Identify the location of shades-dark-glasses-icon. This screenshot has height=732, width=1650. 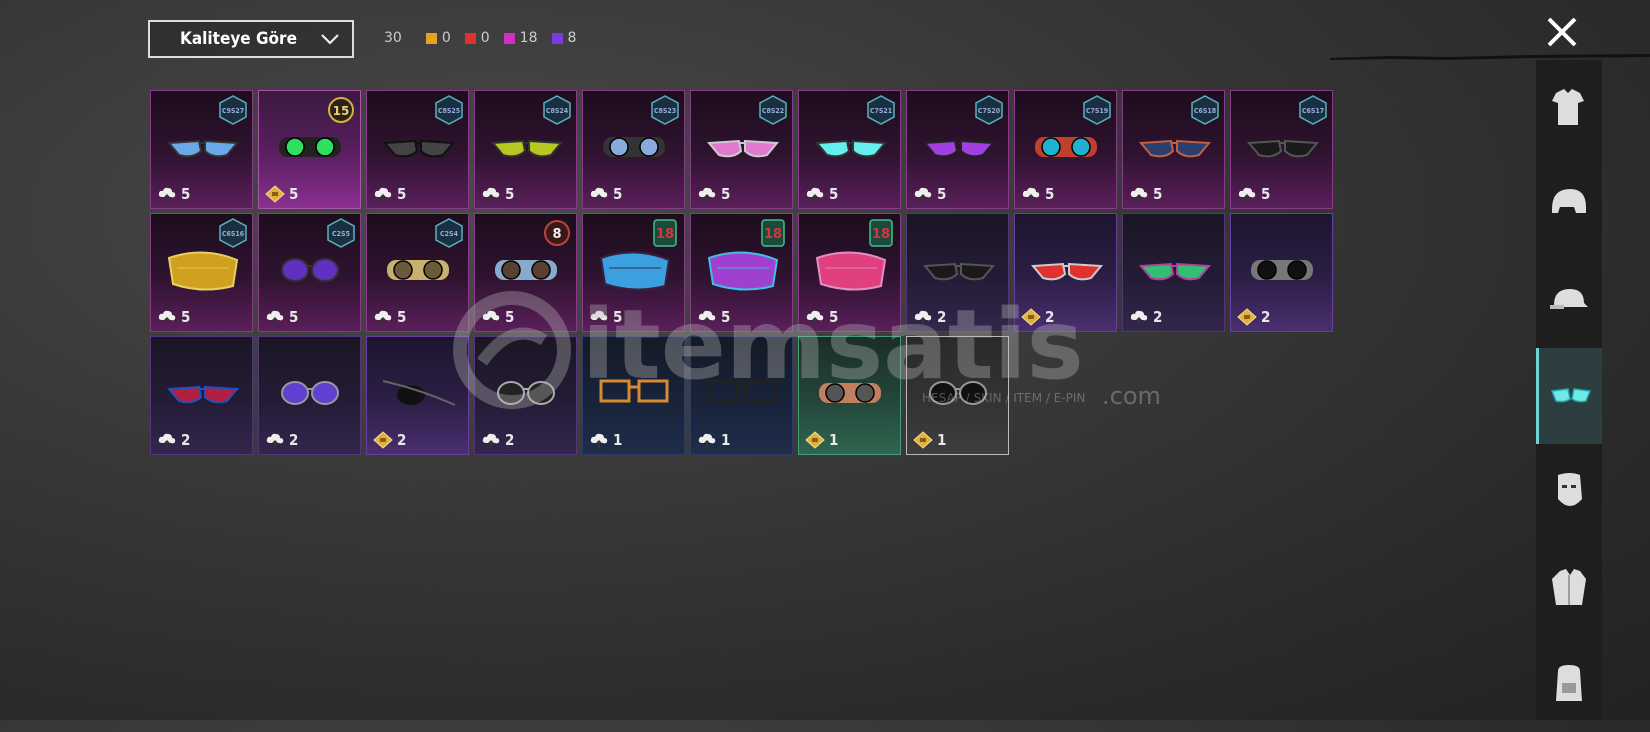
(419, 148).